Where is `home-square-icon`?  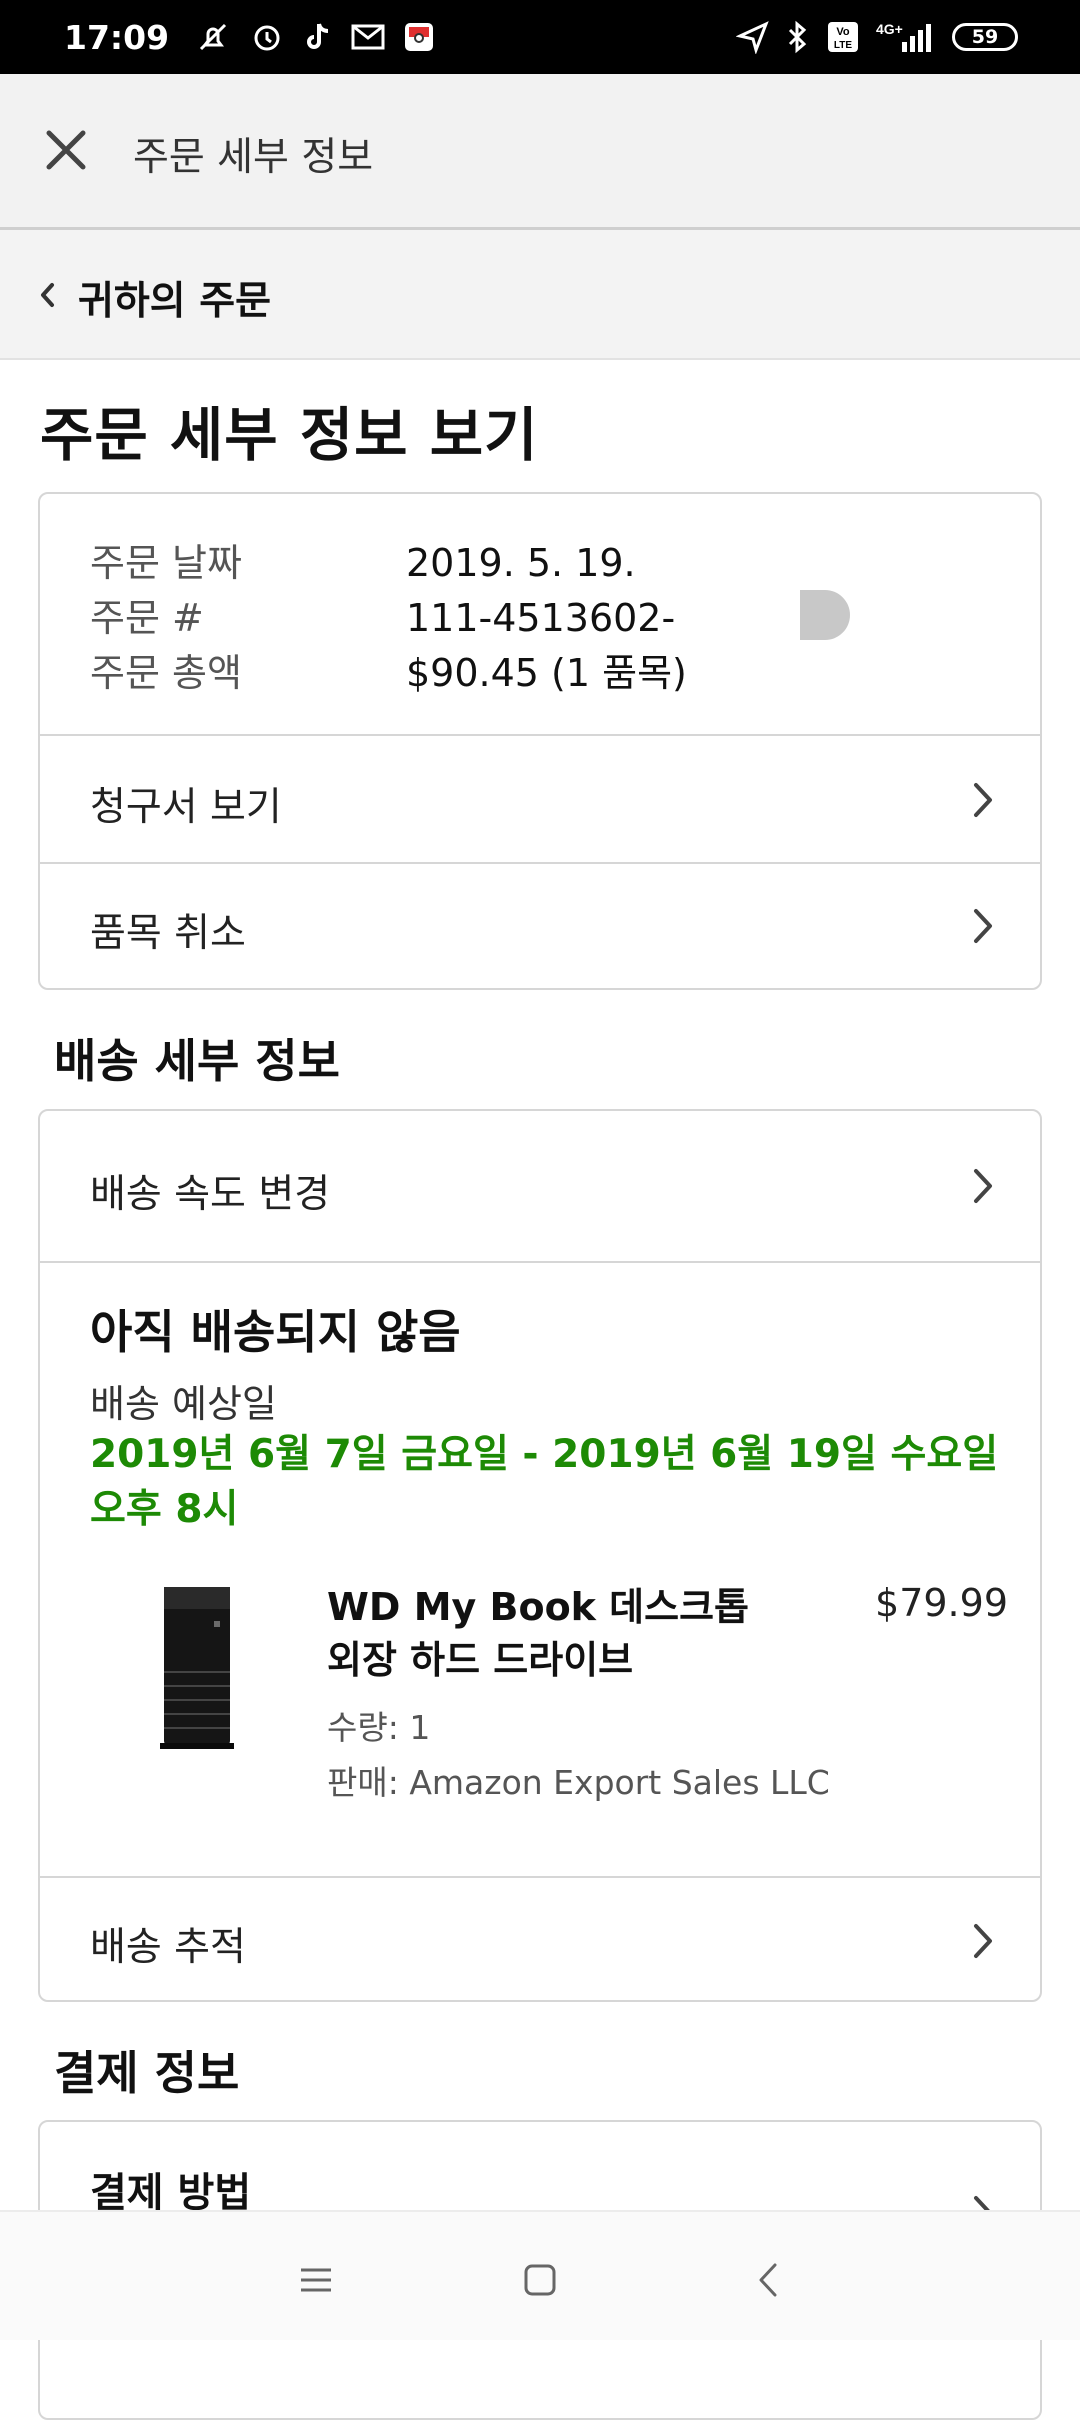 home-square-icon is located at coordinates (540, 2280).